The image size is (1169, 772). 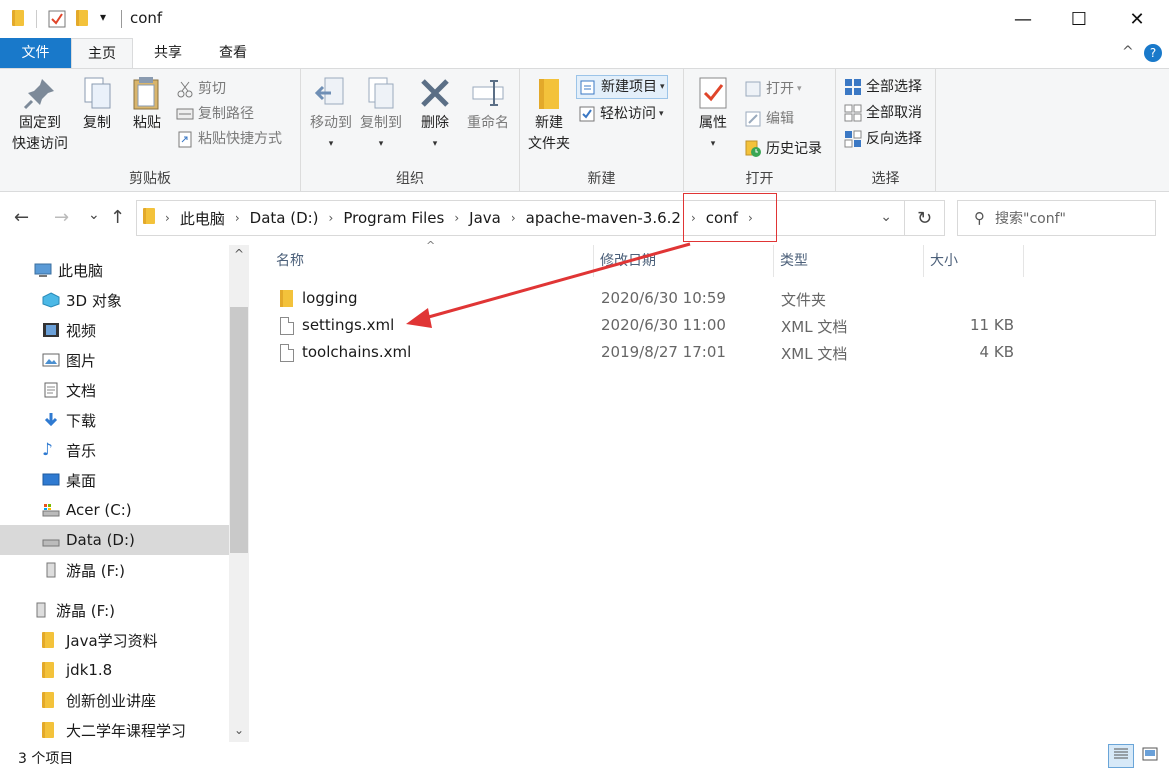 I want to click on scroll-down-button: ⌄, so click(x=239, y=730).